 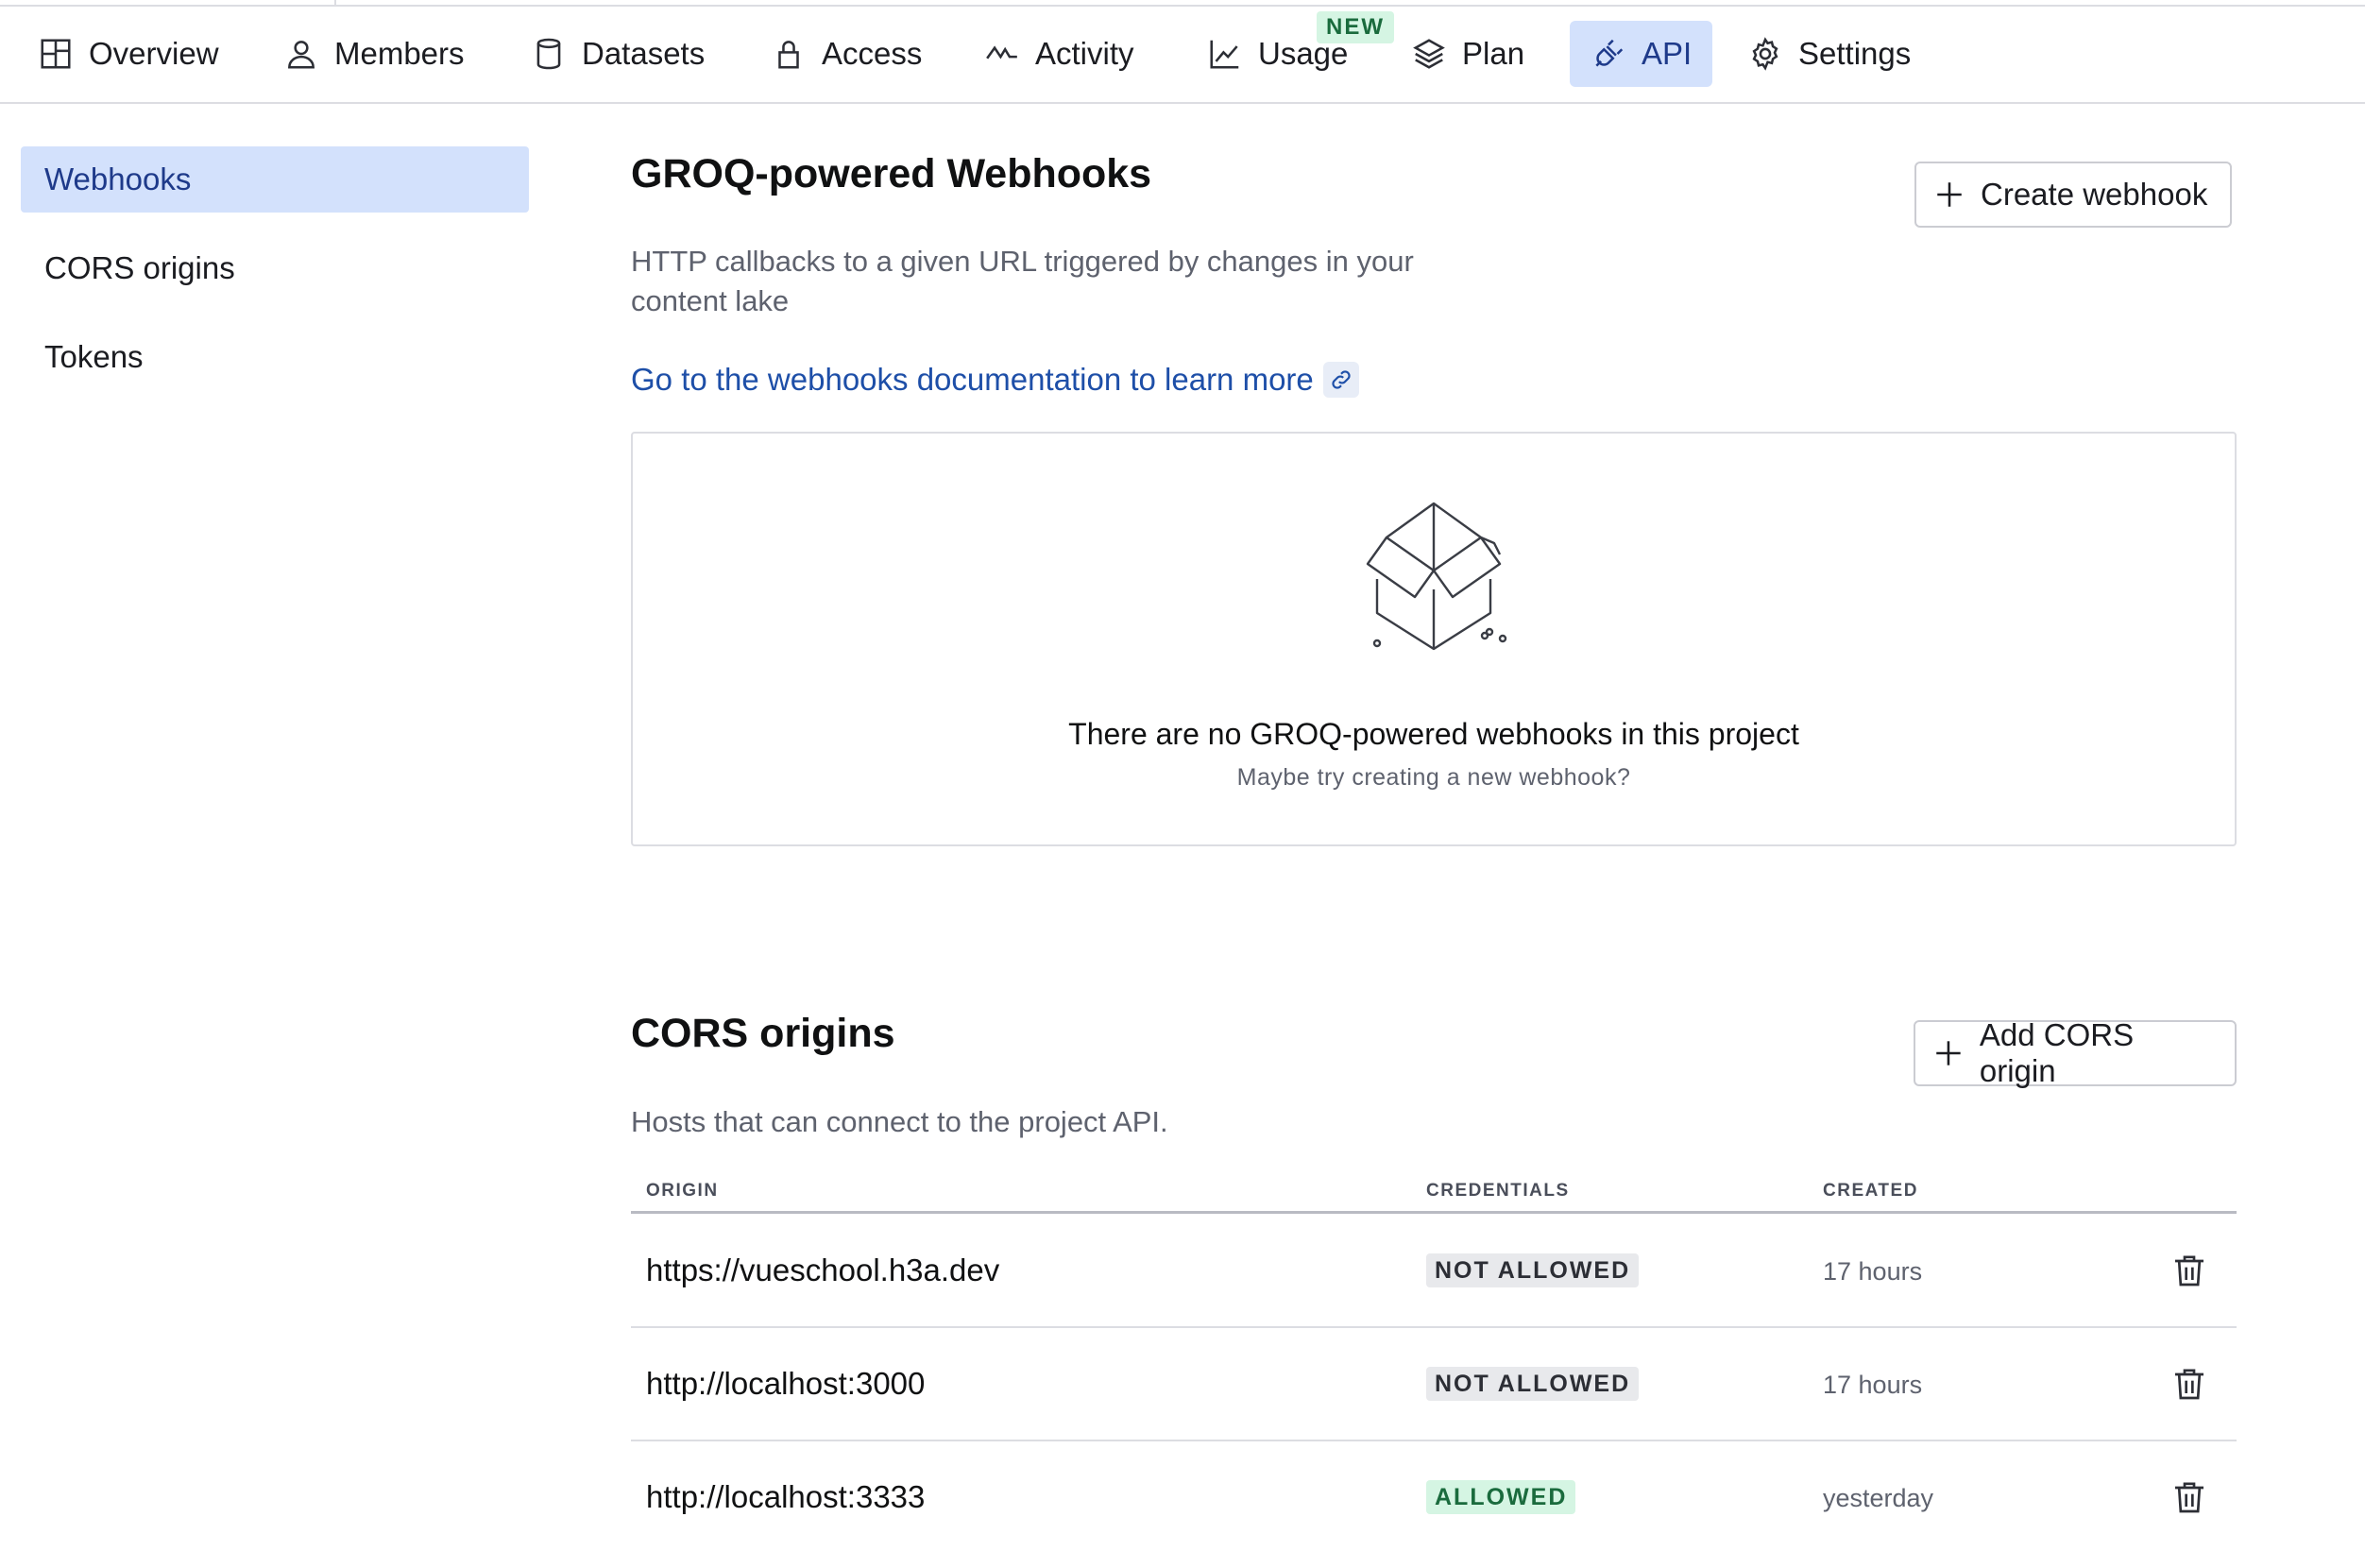 What do you see at coordinates (1429, 54) in the screenshot?
I see `layers-icon` at bounding box center [1429, 54].